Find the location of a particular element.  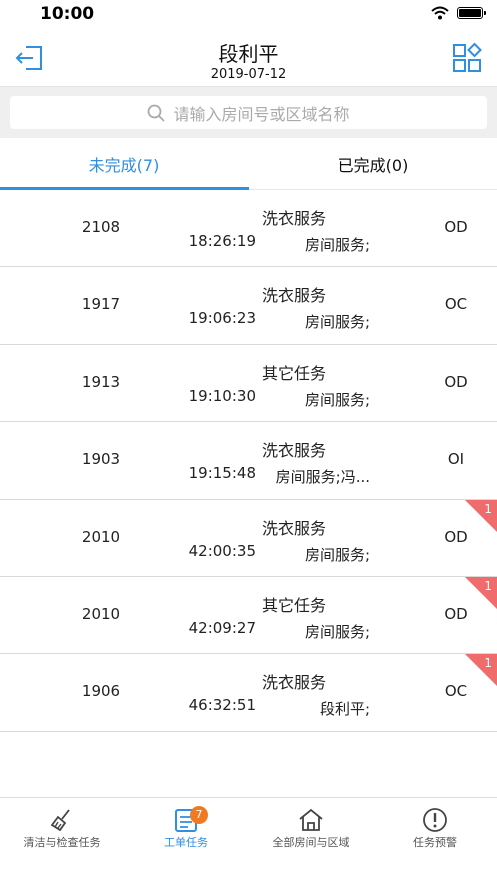

status-icons is located at coordinates (458, 13).